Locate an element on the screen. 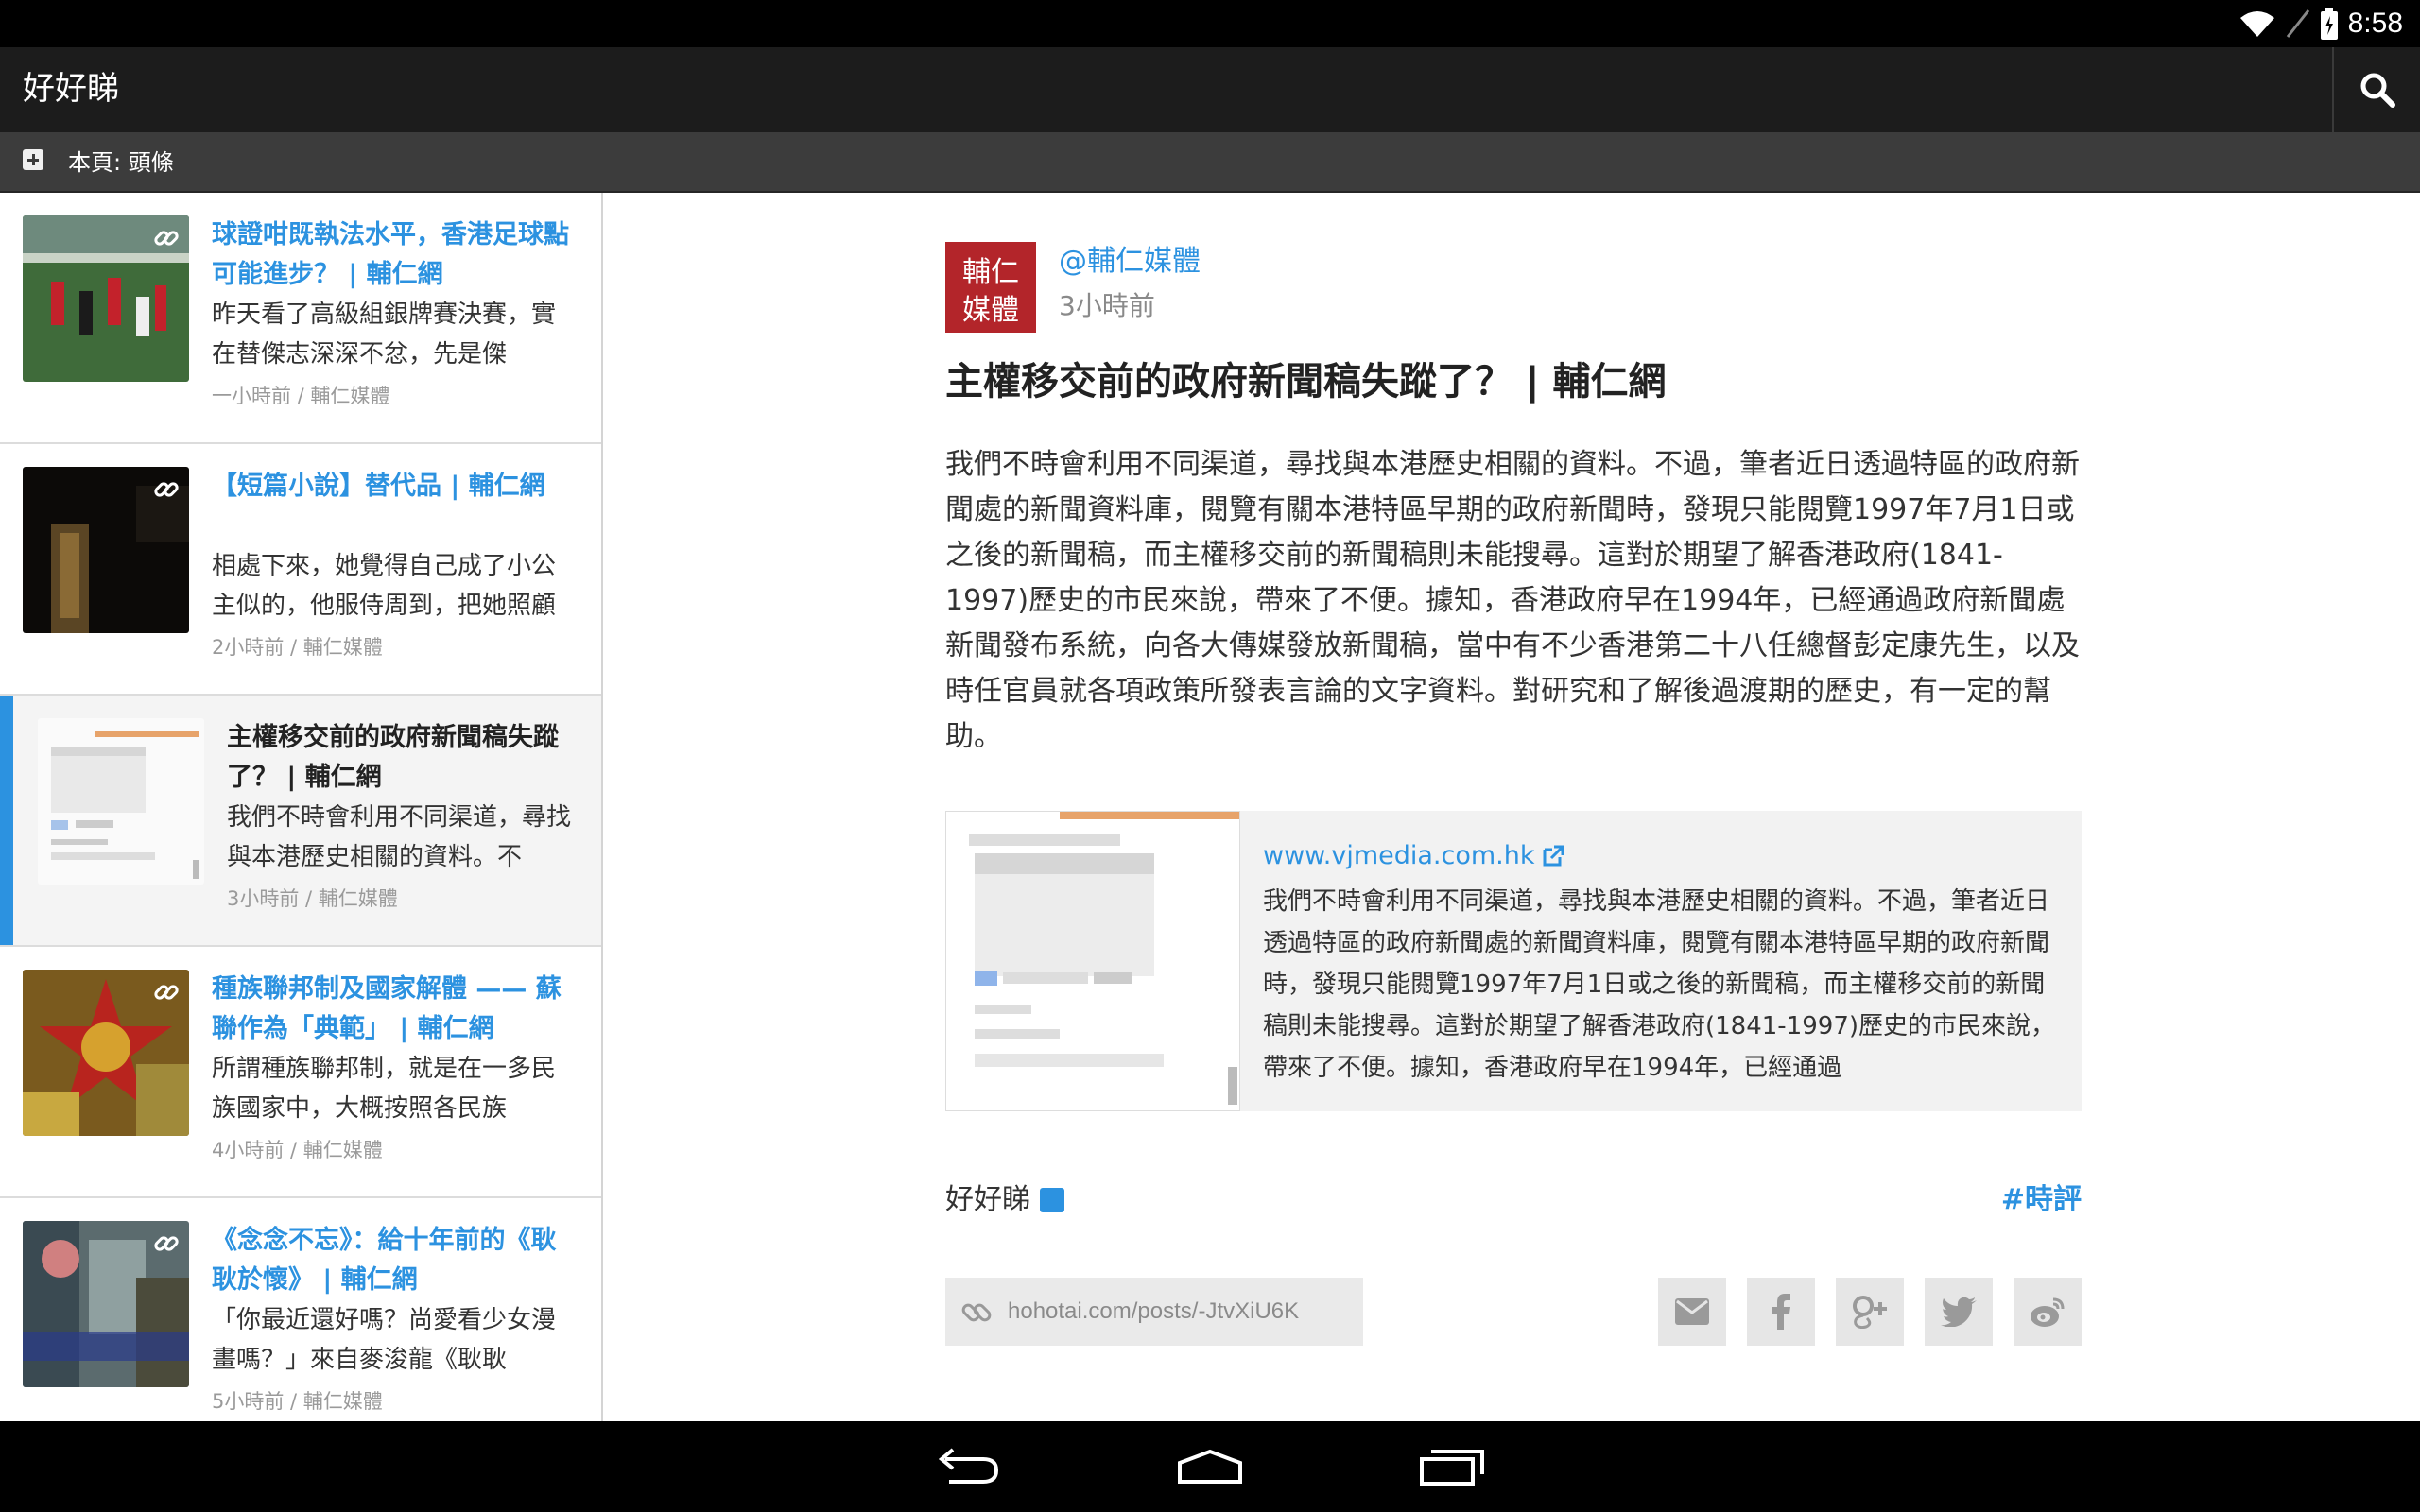  feed-item-snippet: 昨天看了高級組銀牌賽決賽，實在替傑志深深不忿，先是傑 is located at coordinates (384, 335).